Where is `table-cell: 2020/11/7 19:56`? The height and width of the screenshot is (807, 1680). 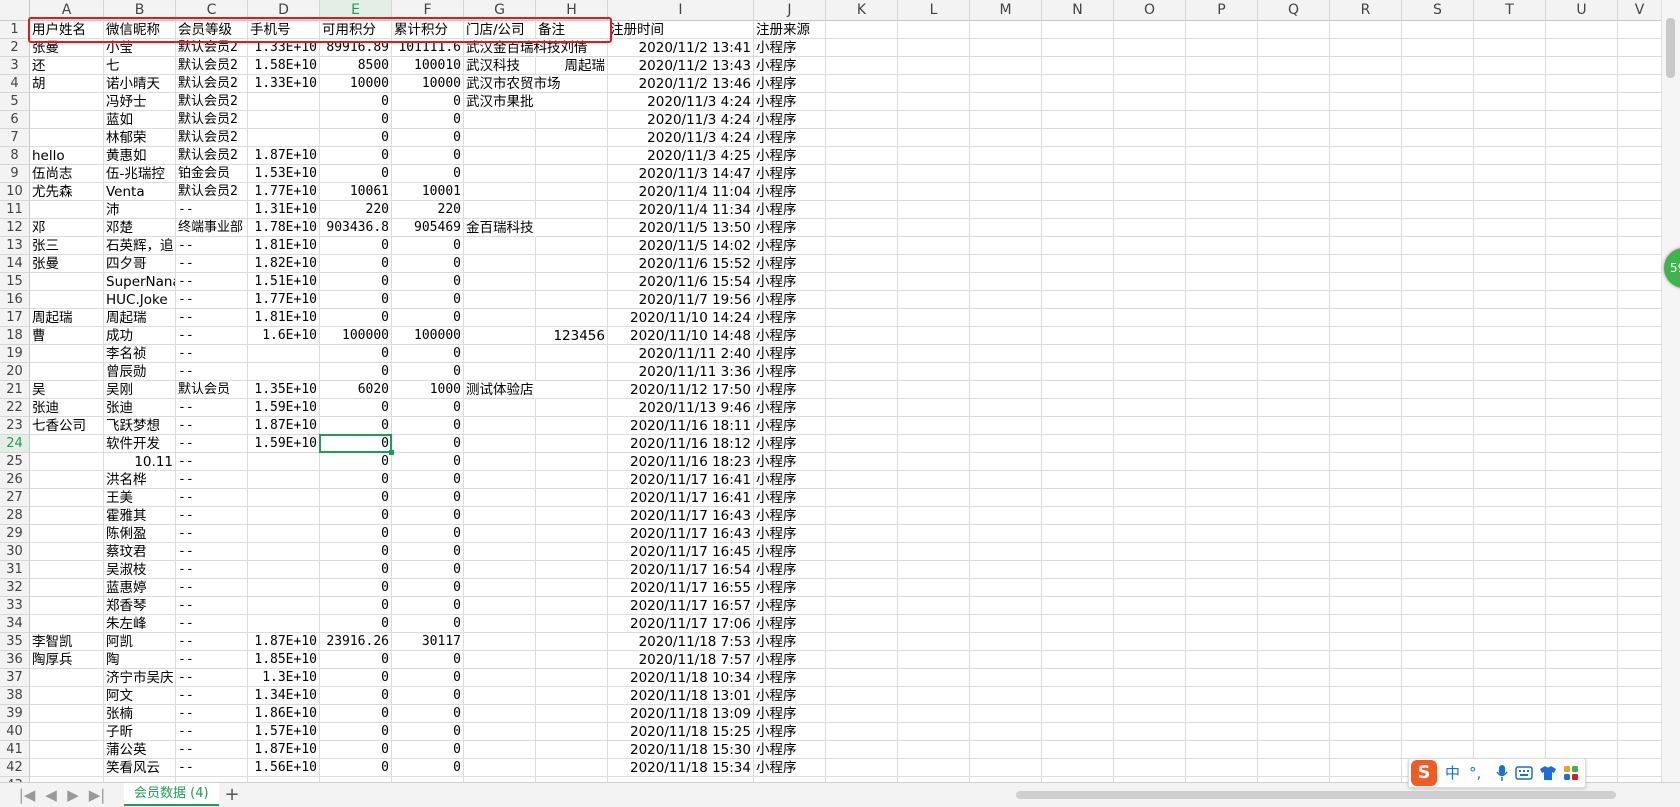 table-cell: 2020/11/7 19:56 is located at coordinates (681, 300).